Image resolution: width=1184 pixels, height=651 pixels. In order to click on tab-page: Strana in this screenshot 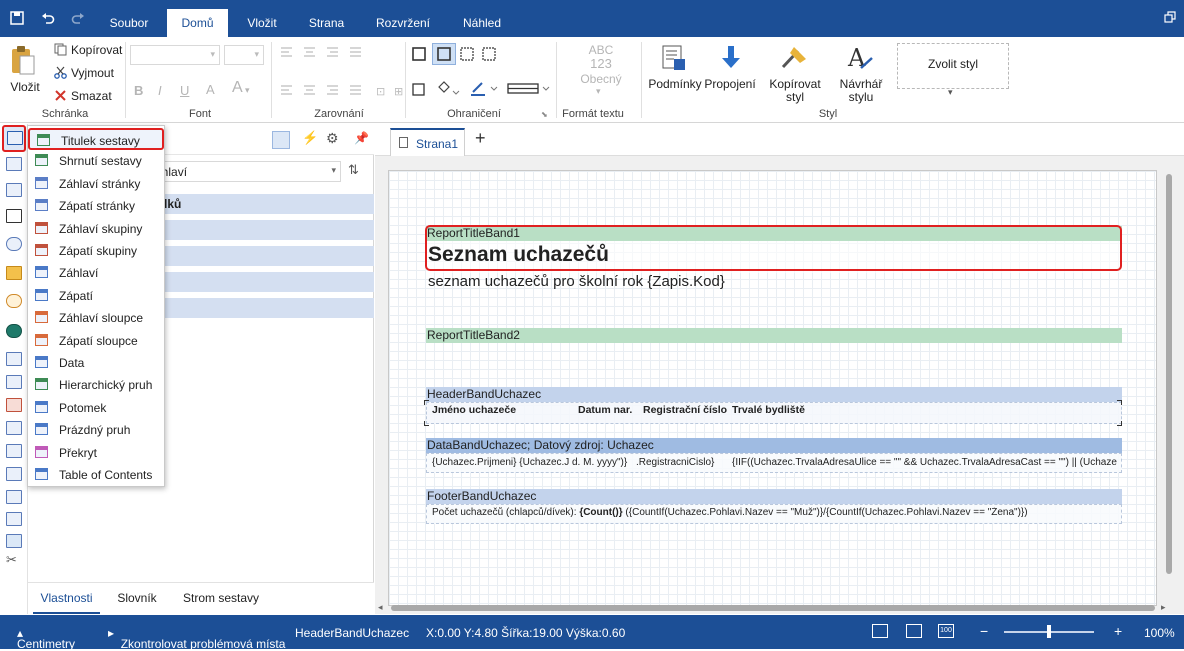, I will do `click(326, 18)`.